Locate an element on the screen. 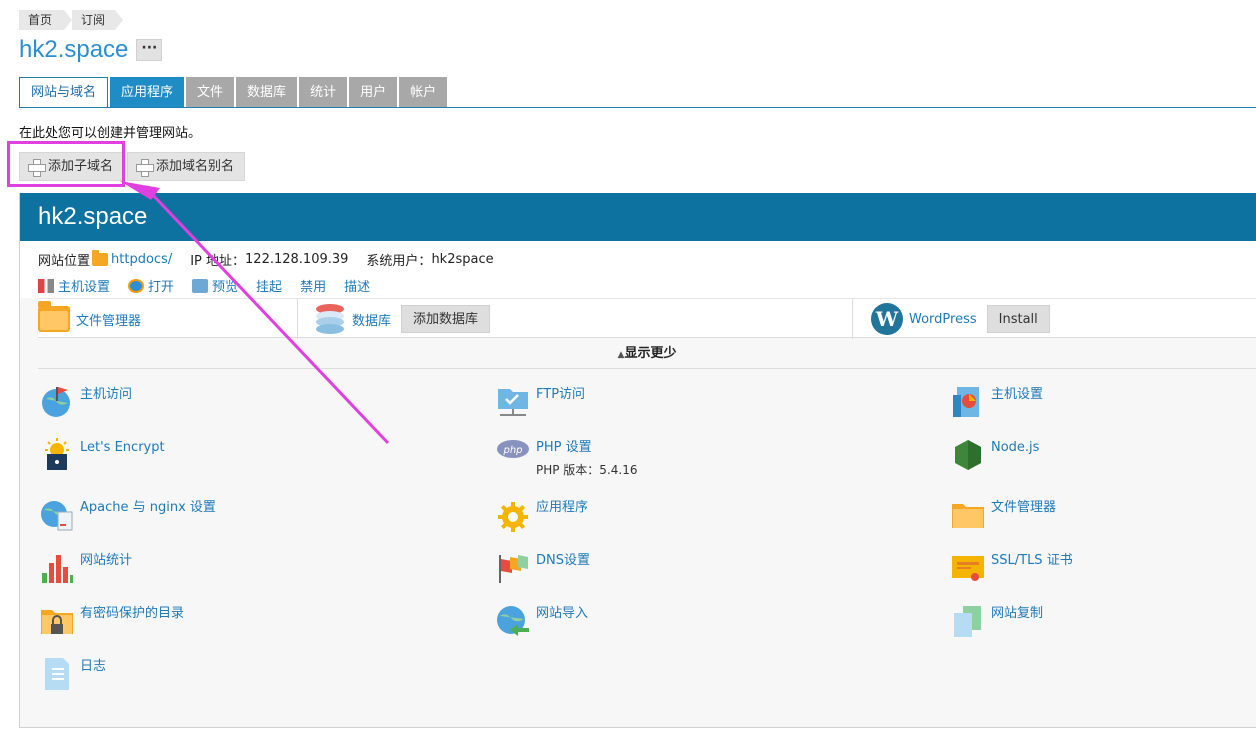 The width and height of the screenshot is (1256, 729). tool-label: Let's Encrypt is located at coordinates (122, 447).